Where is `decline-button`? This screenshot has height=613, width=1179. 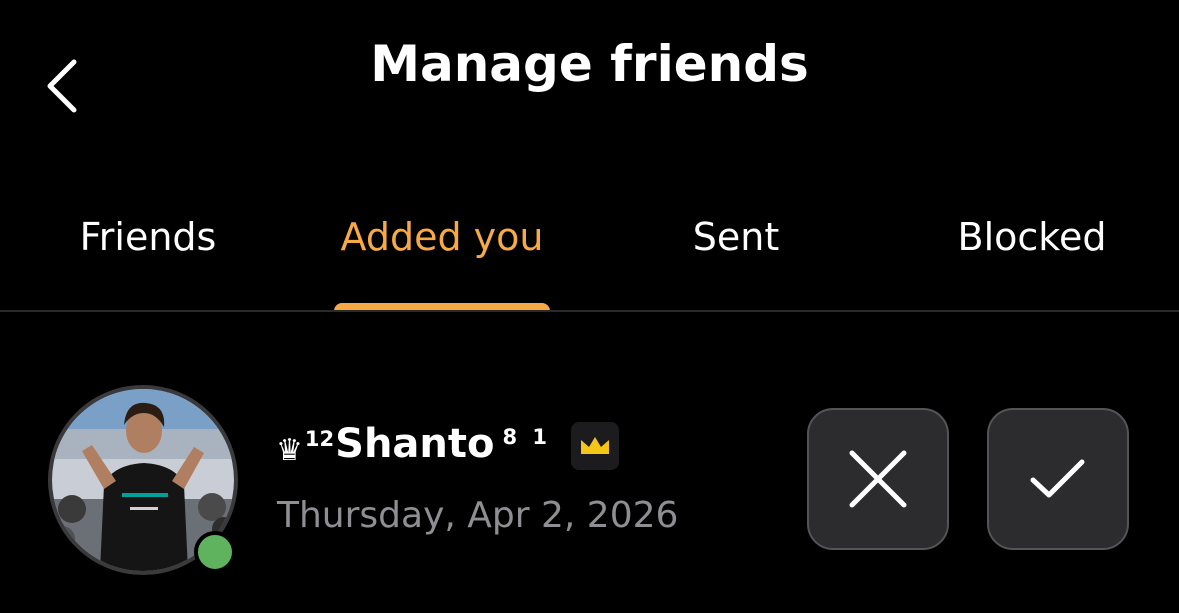
decline-button is located at coordinates (878, 479).